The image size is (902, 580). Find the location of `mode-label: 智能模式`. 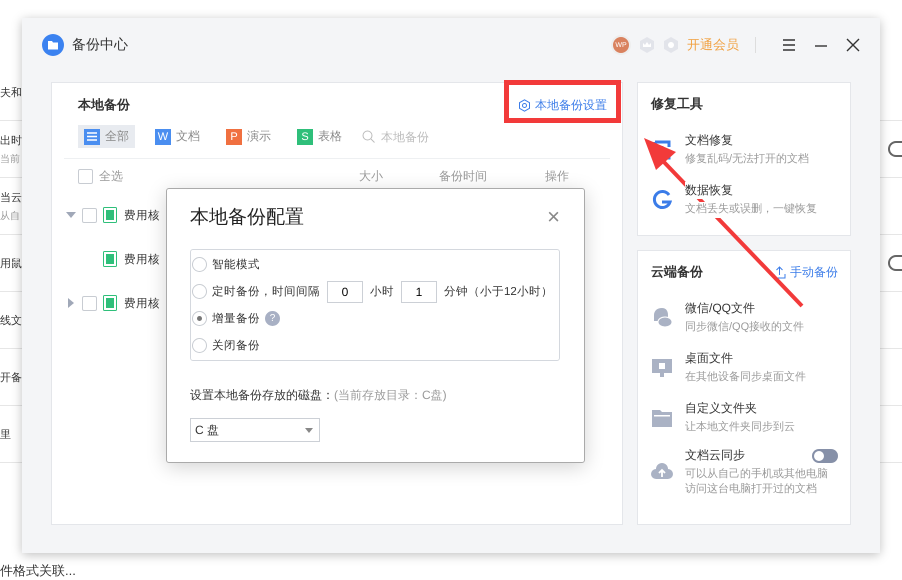

mode-label: 智能模式 is located at coordinates (236, 265).